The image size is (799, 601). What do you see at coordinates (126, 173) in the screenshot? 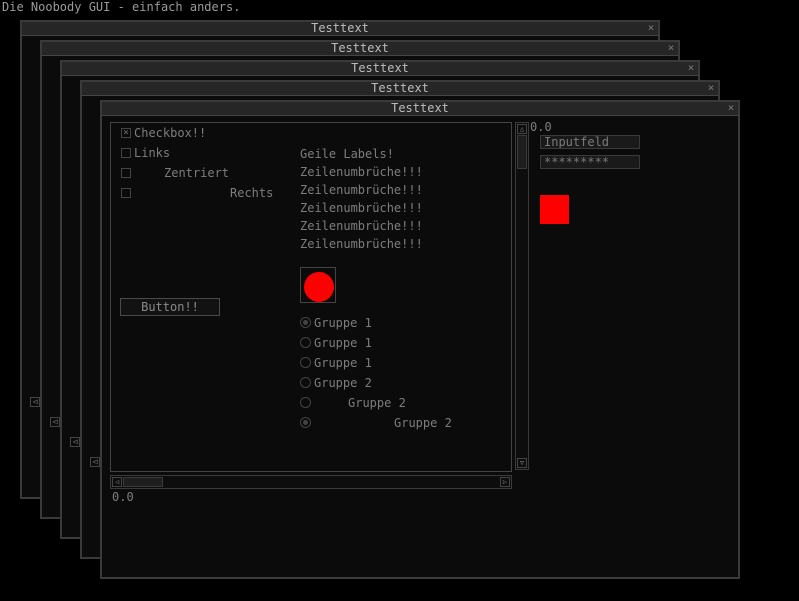
I see `checkbox-zentriert` at bounding box center [126, 173].